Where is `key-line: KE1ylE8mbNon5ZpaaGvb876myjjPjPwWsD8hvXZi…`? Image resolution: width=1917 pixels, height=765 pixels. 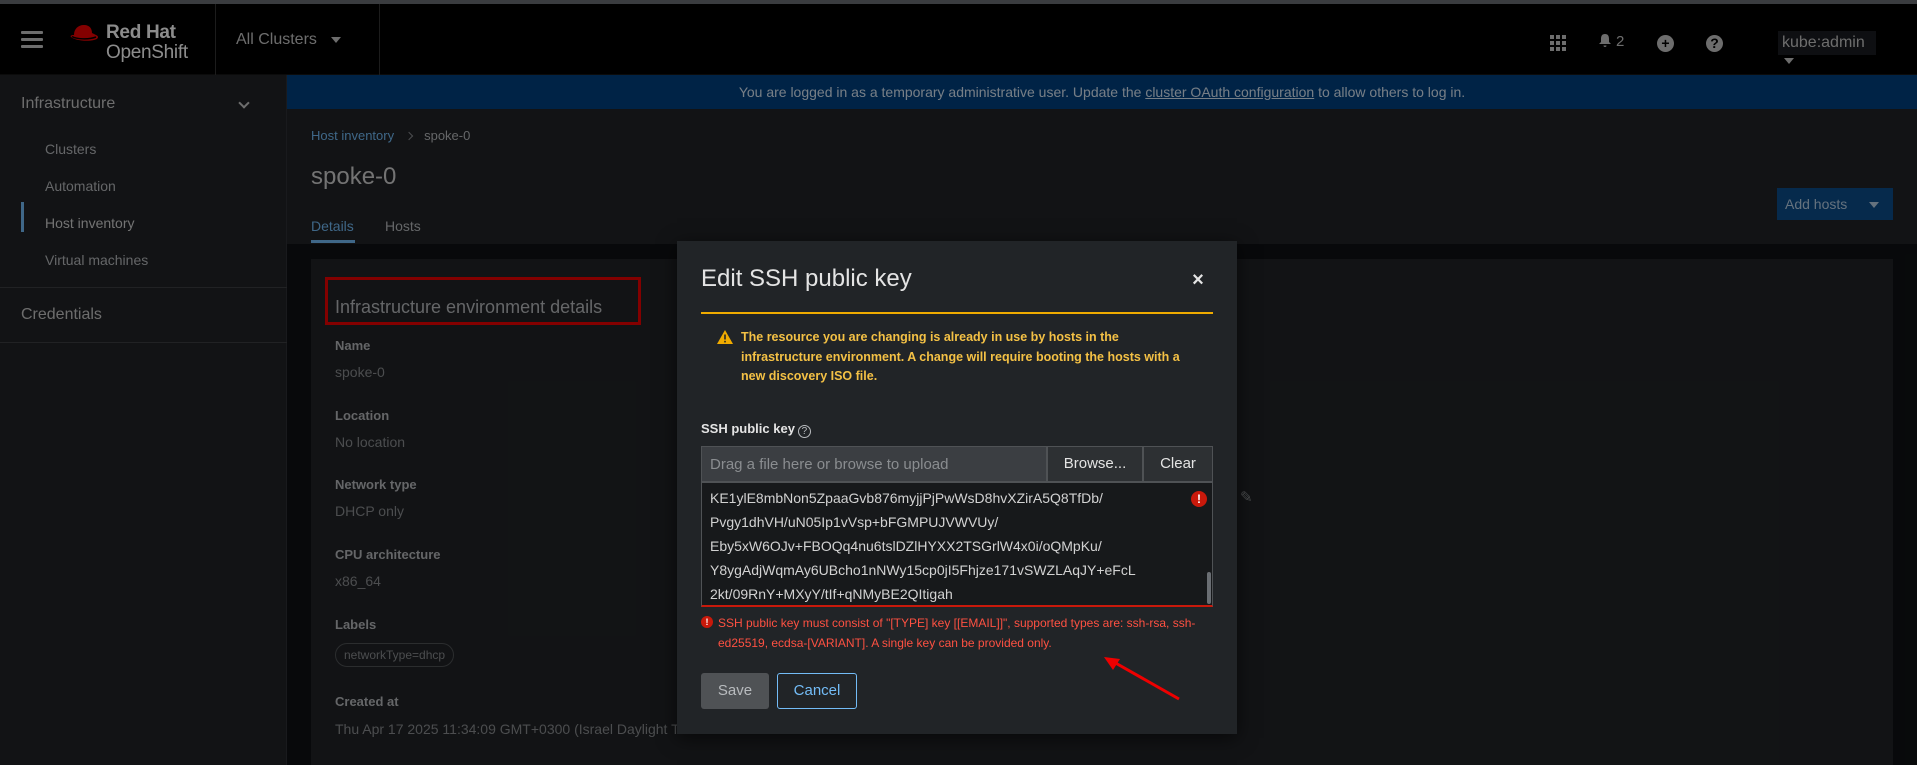 key-line: KE1ylE8mbNon5ZpaaGvb876myjjPjPwWsD8hvXZi… is located at coordinates (906, 498).